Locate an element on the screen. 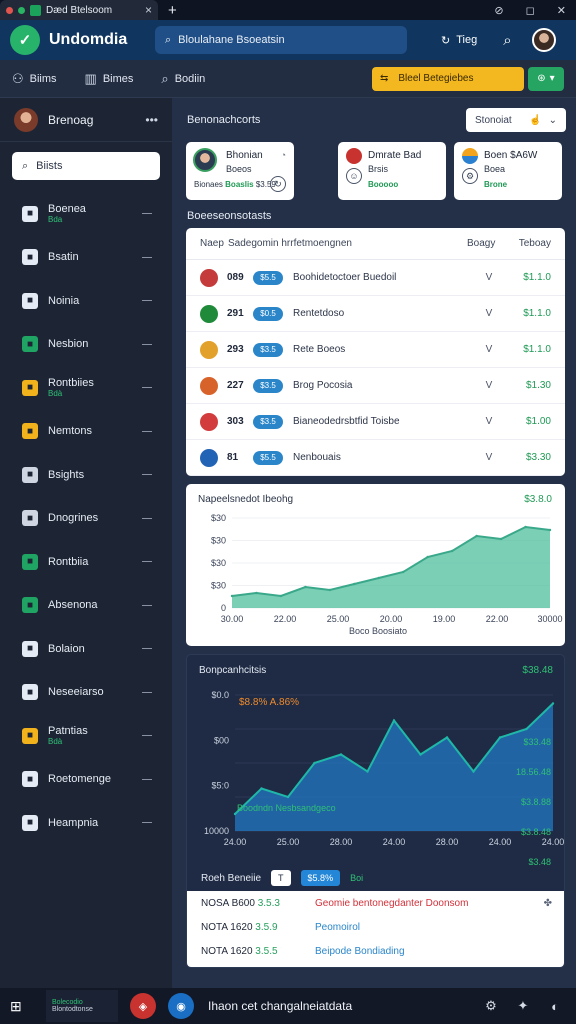 This screenshot has width=576, height=1024. sidebar-item-sub: Bda is located at coordinates (55, 220).